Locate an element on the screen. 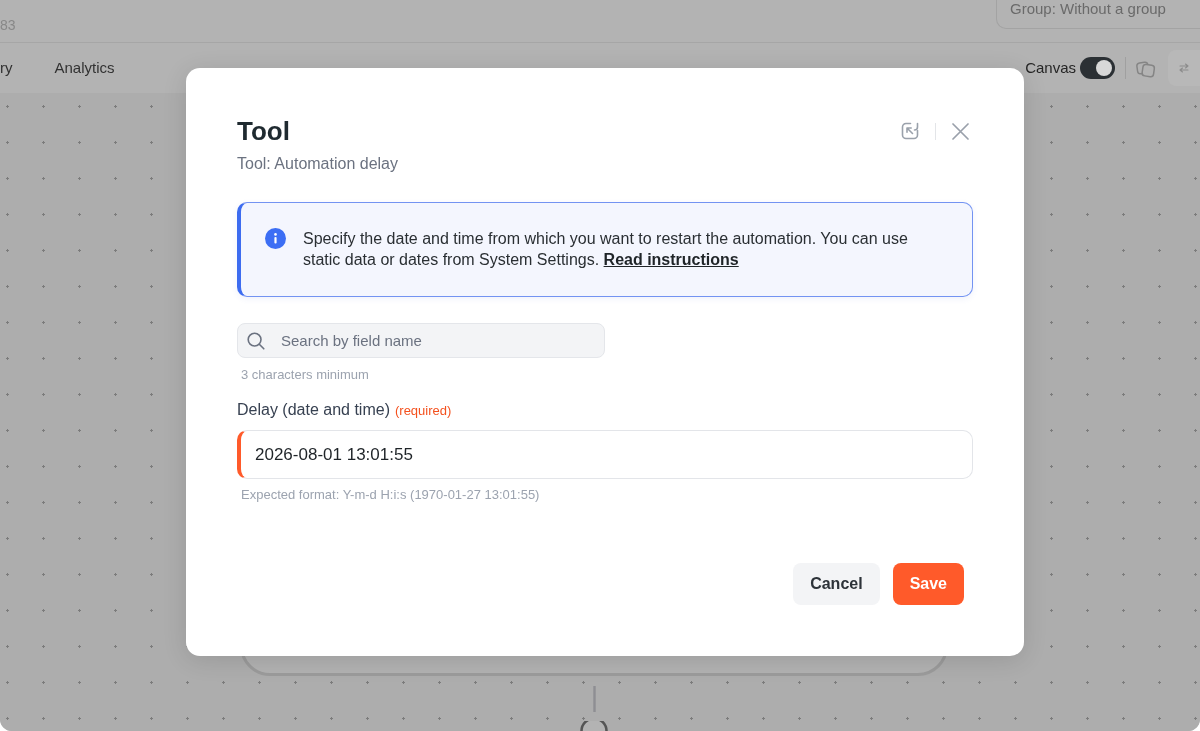  canvas-toggle is located at coordinates (1097, 68).